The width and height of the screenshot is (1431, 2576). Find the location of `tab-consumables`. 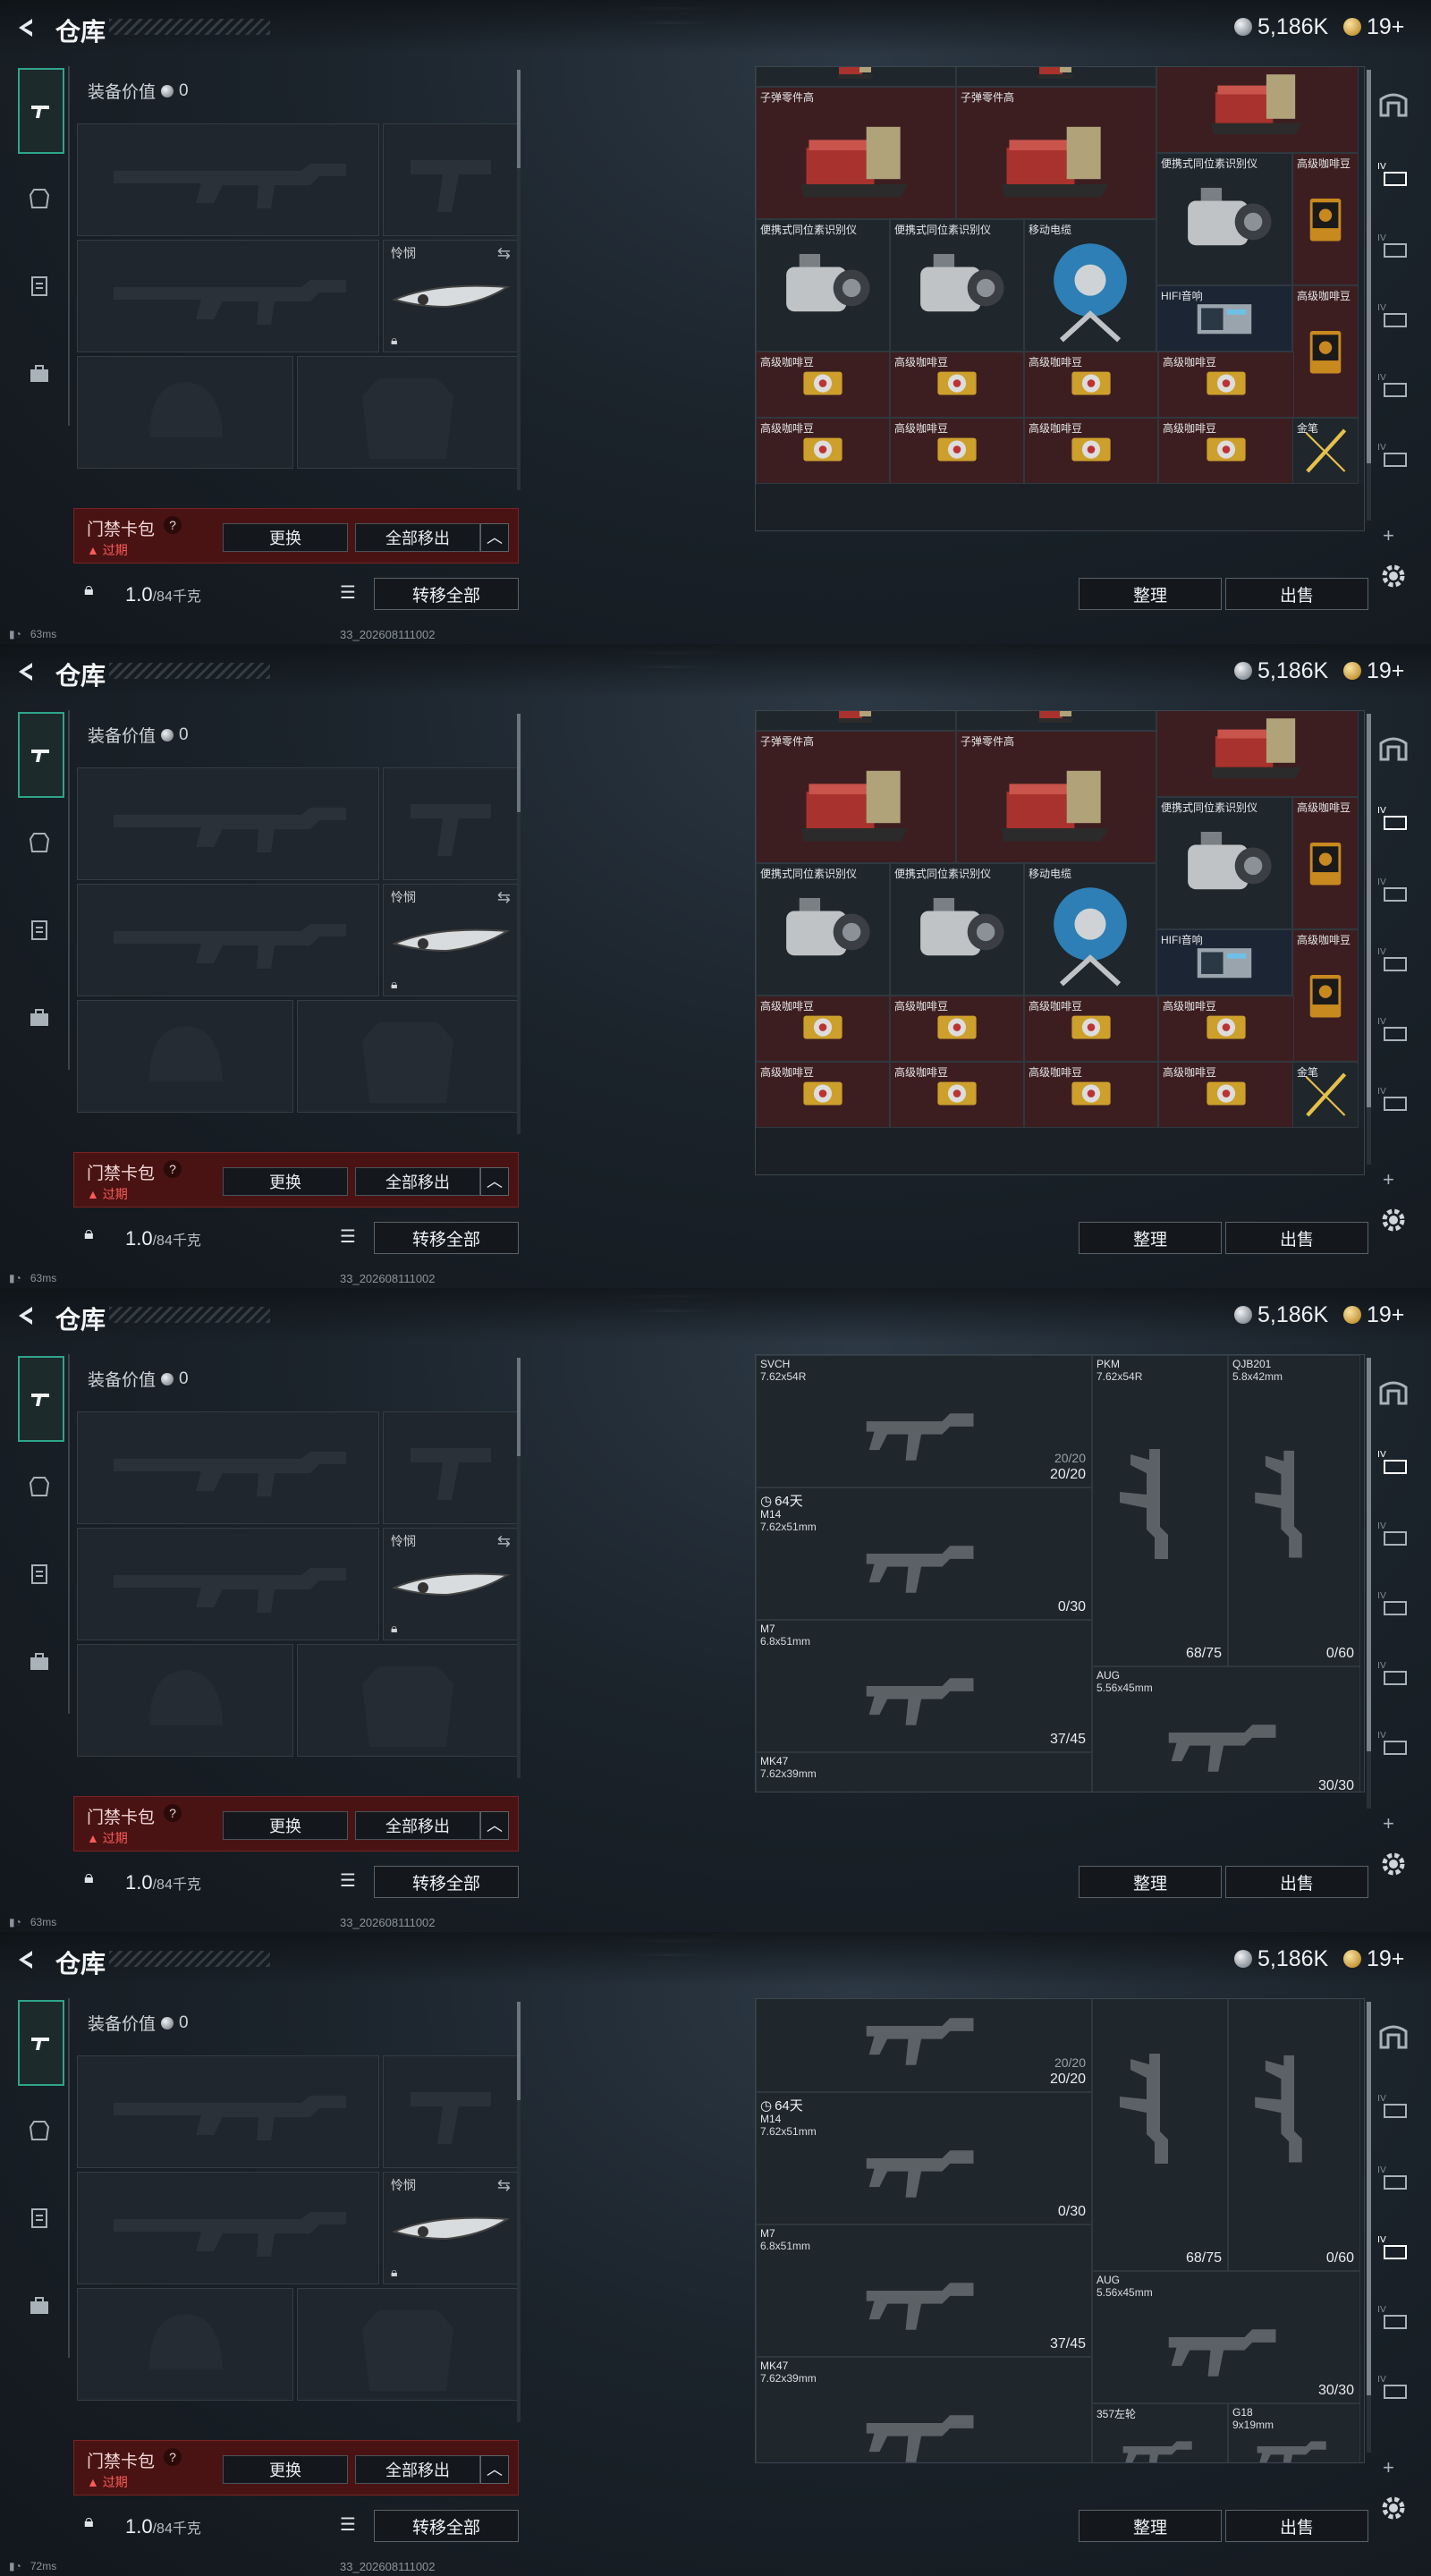

tab-consumables is located at coordinates (40, 2218).